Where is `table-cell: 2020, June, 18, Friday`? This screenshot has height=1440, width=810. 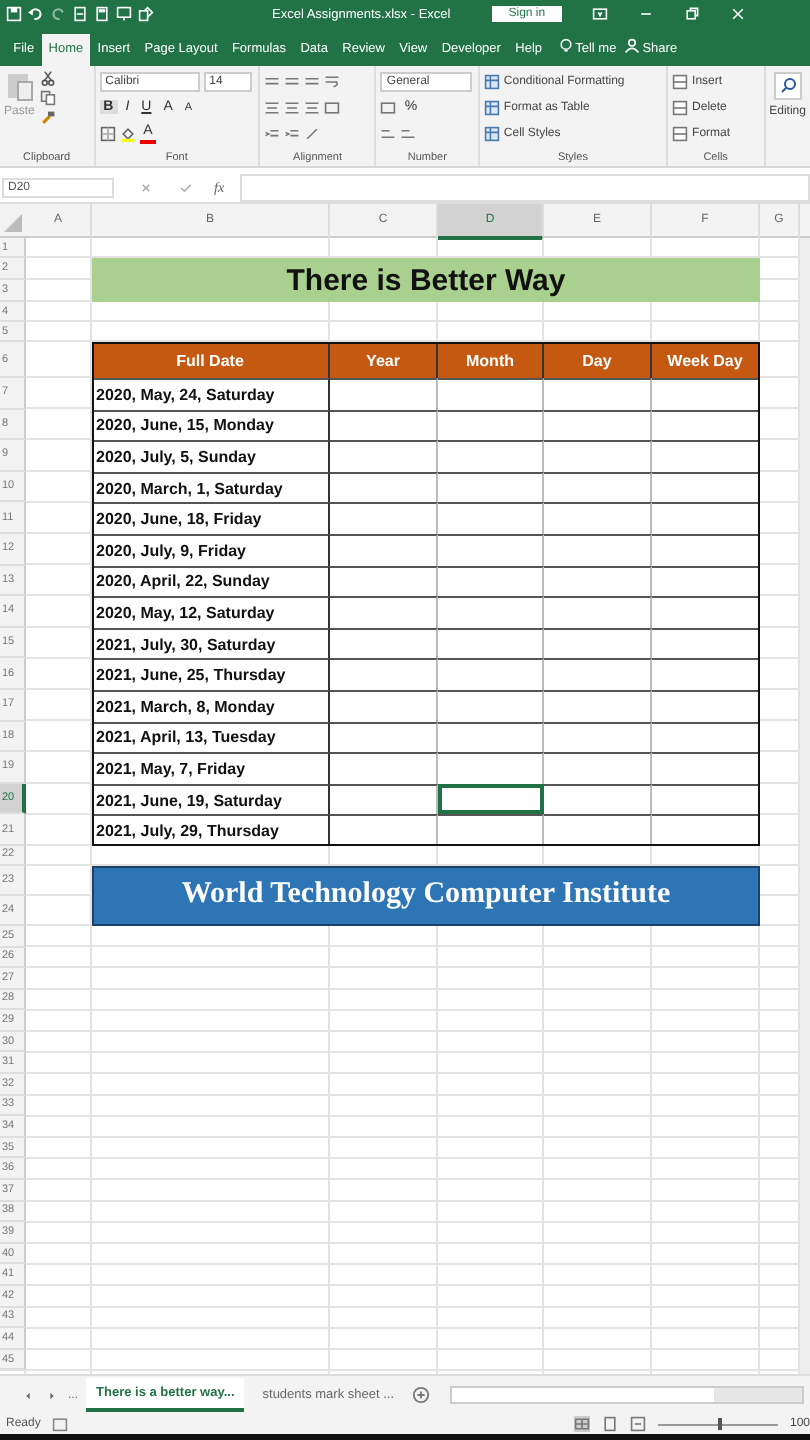
table-cell: 2020, June, 18, Friday is located at coordinates (211, 518).